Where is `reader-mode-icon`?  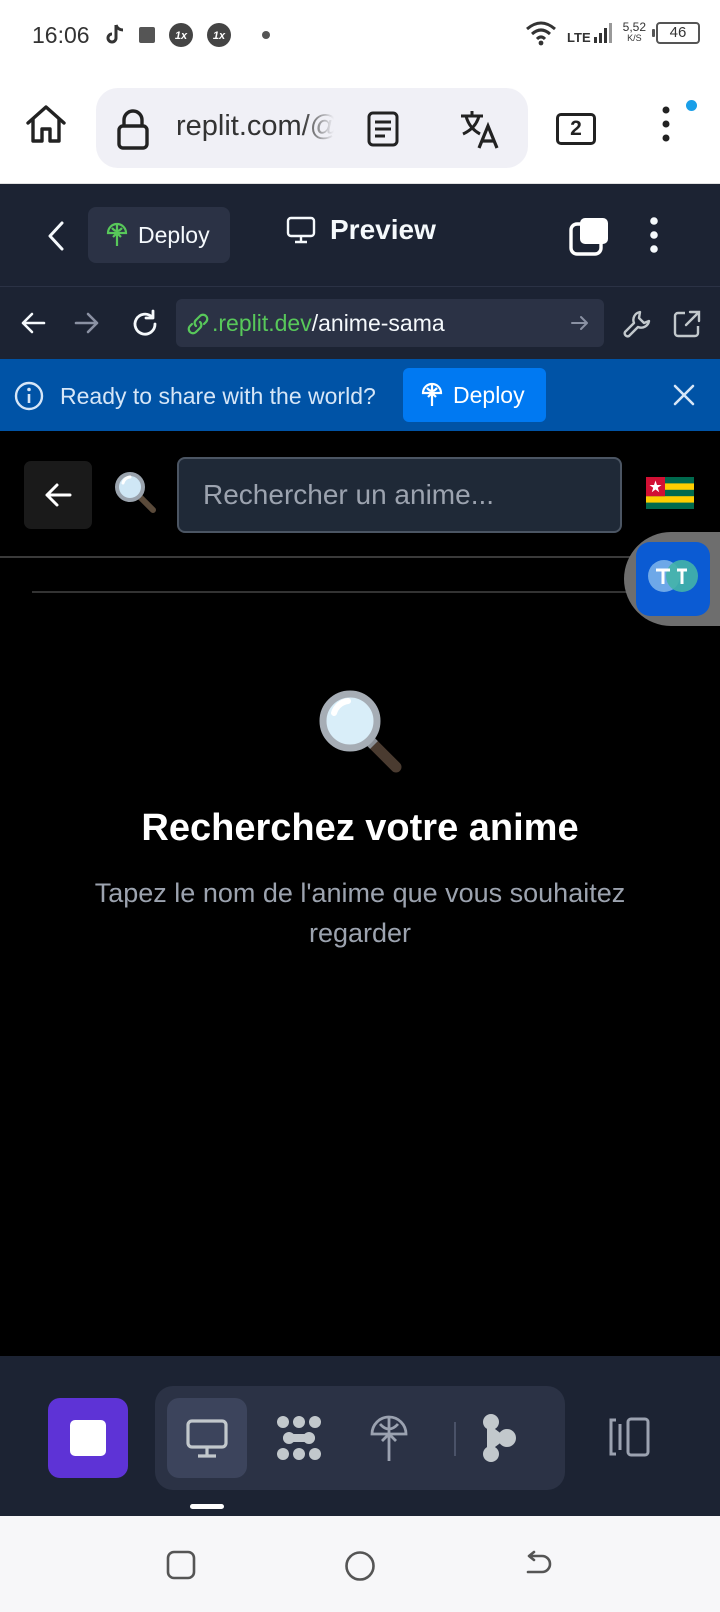
reader-mode-icon is located at coordinates (383, 129).